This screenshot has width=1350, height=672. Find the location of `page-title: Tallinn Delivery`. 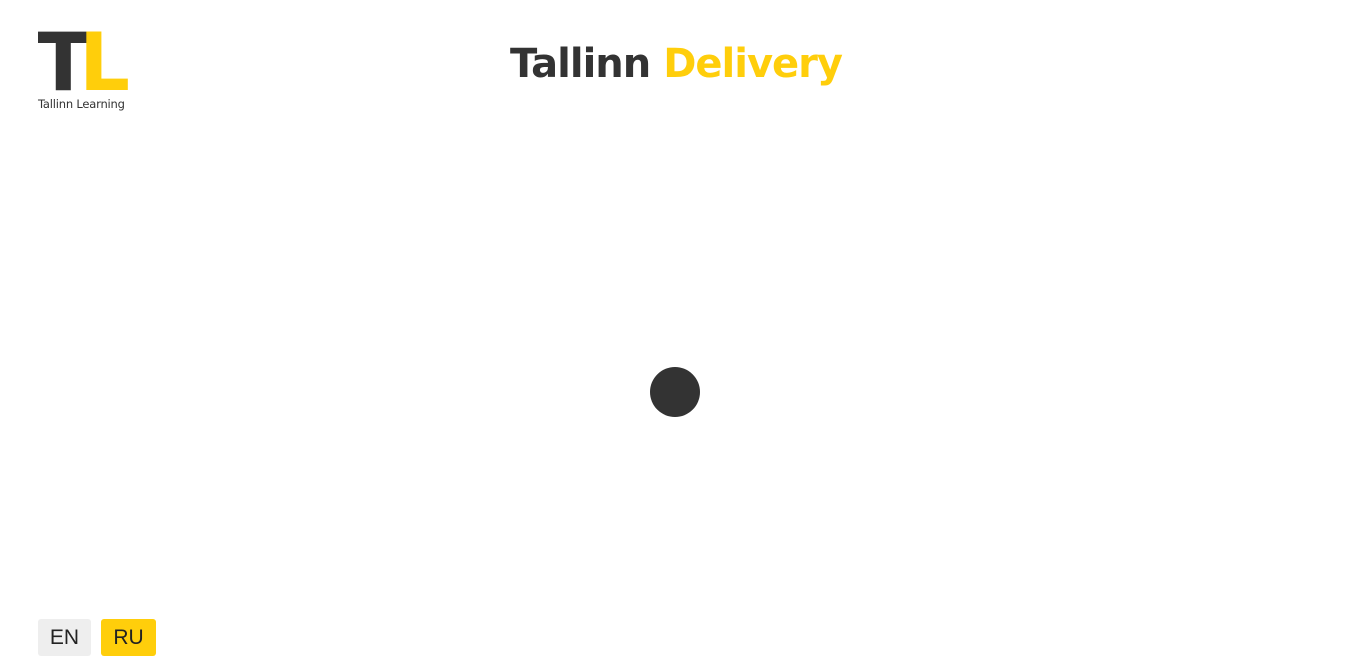

page-title: Tallinn Delivery is located at coordinates (675, 64).